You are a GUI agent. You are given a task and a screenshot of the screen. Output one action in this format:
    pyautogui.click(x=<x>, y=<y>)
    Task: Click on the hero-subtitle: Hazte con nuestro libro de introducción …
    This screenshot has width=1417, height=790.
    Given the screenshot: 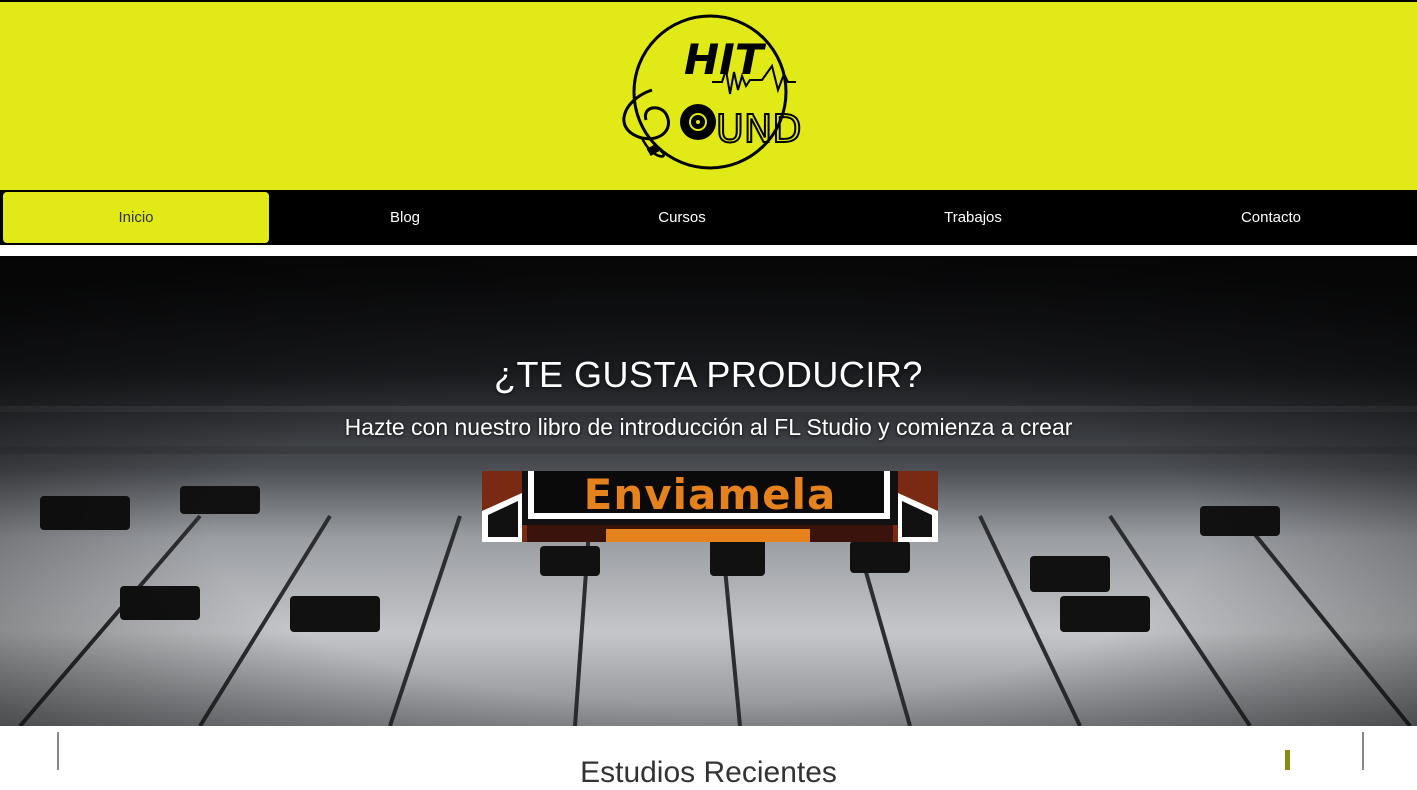 What is the action you would take?
    pyautogui.click(x=708, y=427)
    